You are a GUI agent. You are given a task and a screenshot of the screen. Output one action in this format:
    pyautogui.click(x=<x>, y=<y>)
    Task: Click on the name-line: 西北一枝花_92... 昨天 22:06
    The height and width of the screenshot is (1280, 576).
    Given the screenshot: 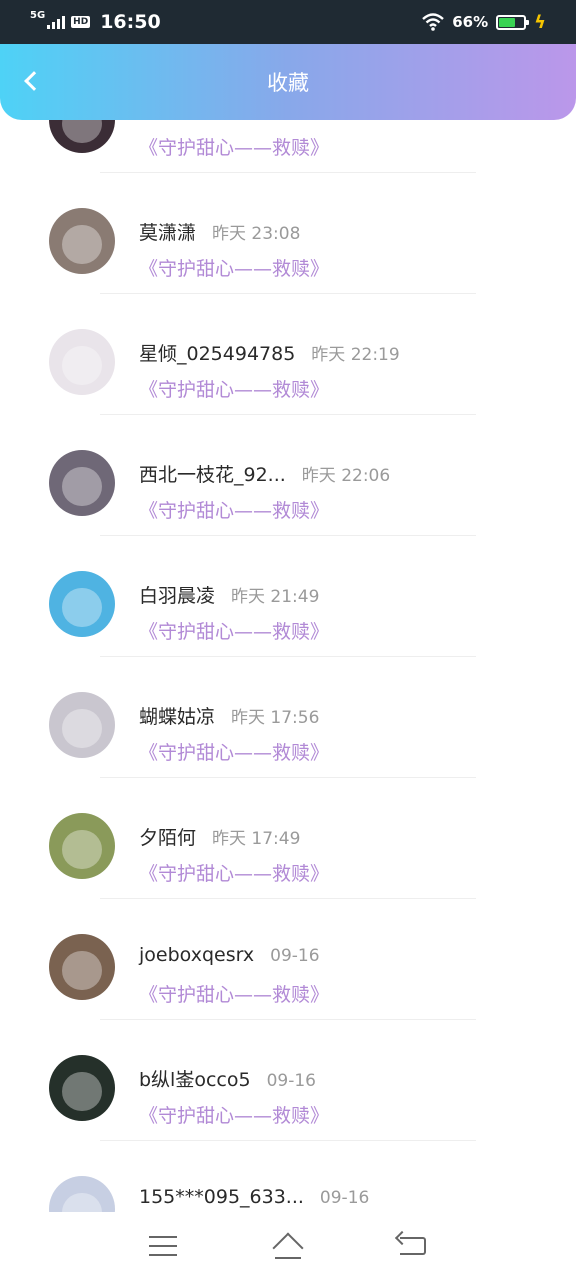 What is the action you would take?
    pyautogui.click(x=264, y=473)
    